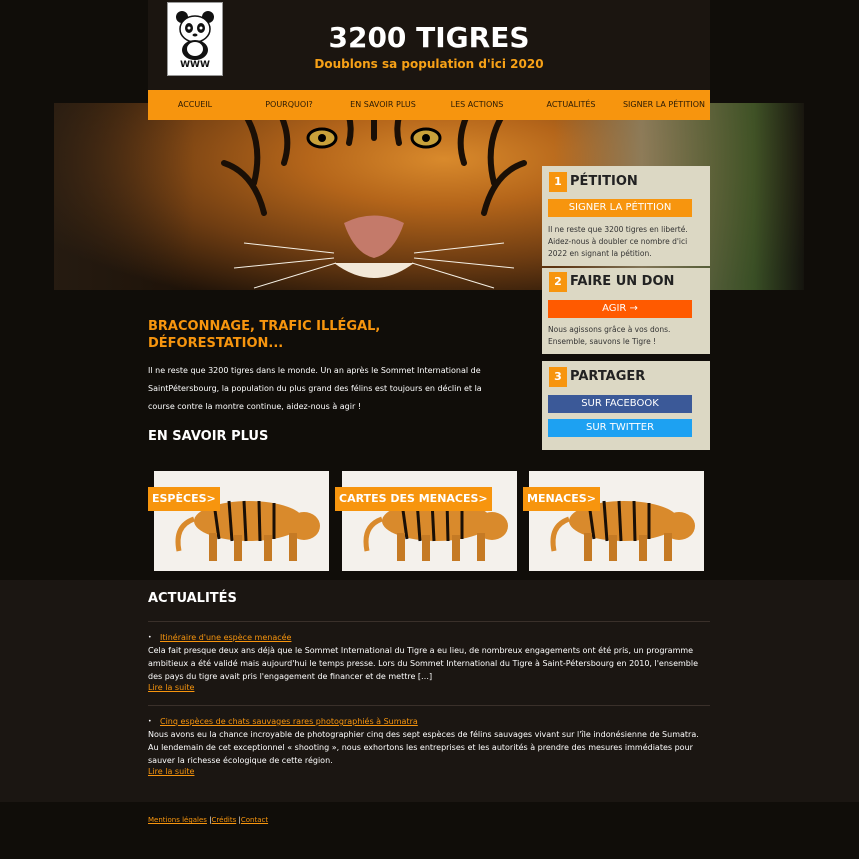 Image resolution: width=859 pixels, height=859 pixels. What do you see at coordinates (604, 181) in the screenshot?
I see `petition-title: PÉTITION` at bounding box center [604, 181].